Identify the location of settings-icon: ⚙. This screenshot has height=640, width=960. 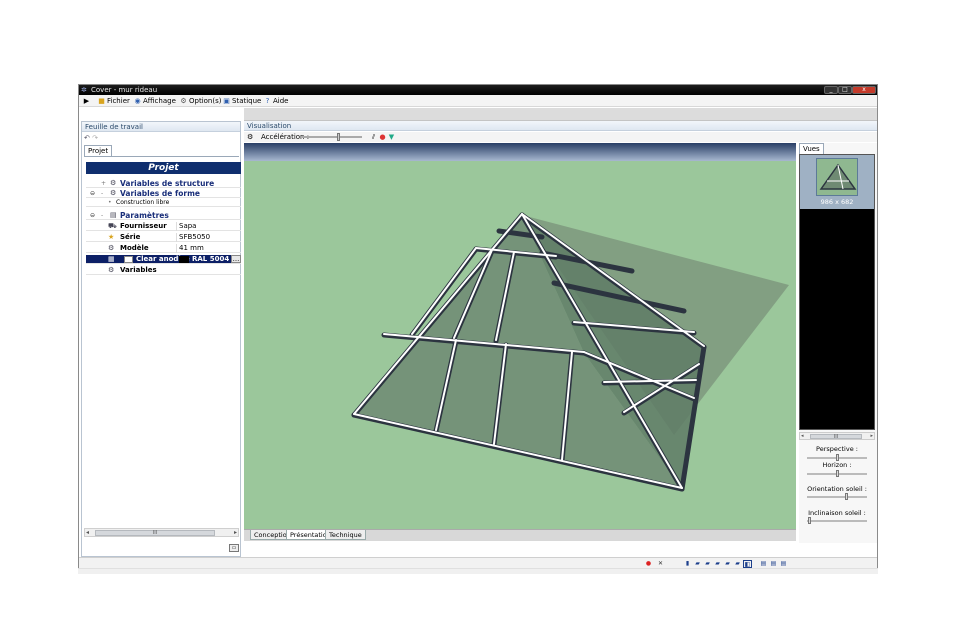
(250, 137).